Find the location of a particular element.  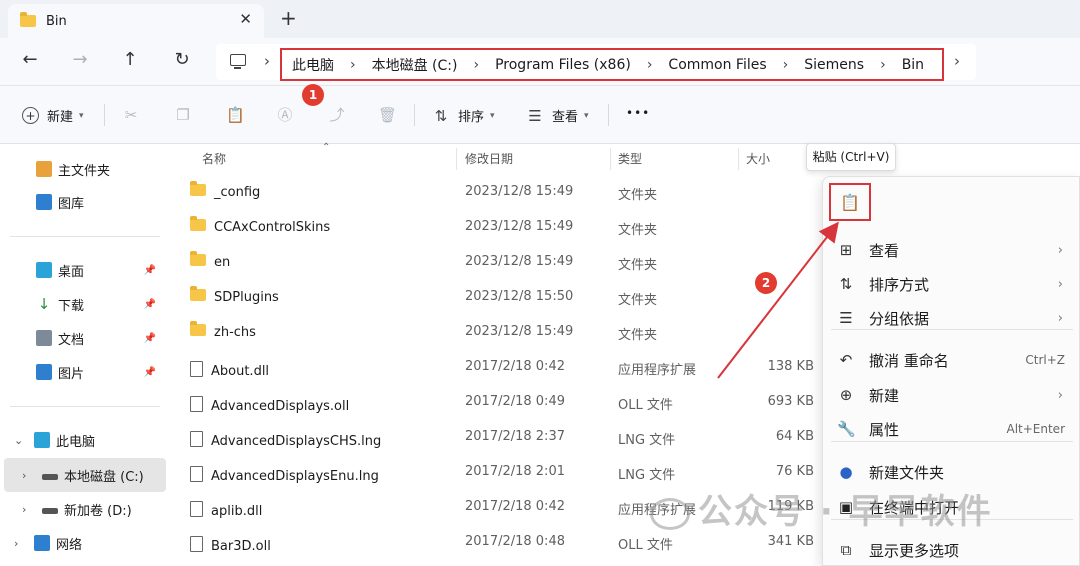

sidebar-item-this-pc: ⌄ 此电脑 is located at coordinates (54, 440).